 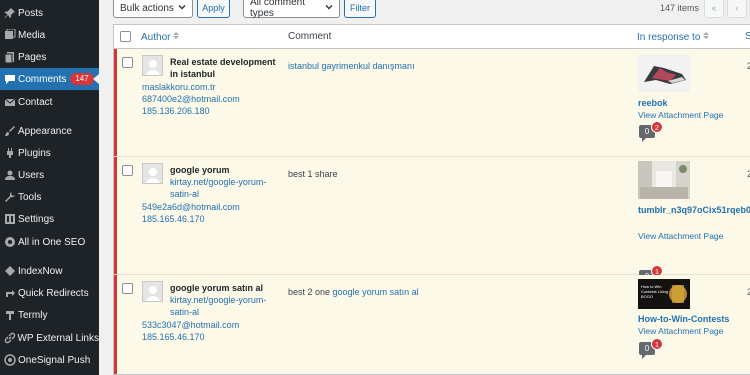 I want to click on response-title: How-to-Win-Contests, so click(x=683, y=319).